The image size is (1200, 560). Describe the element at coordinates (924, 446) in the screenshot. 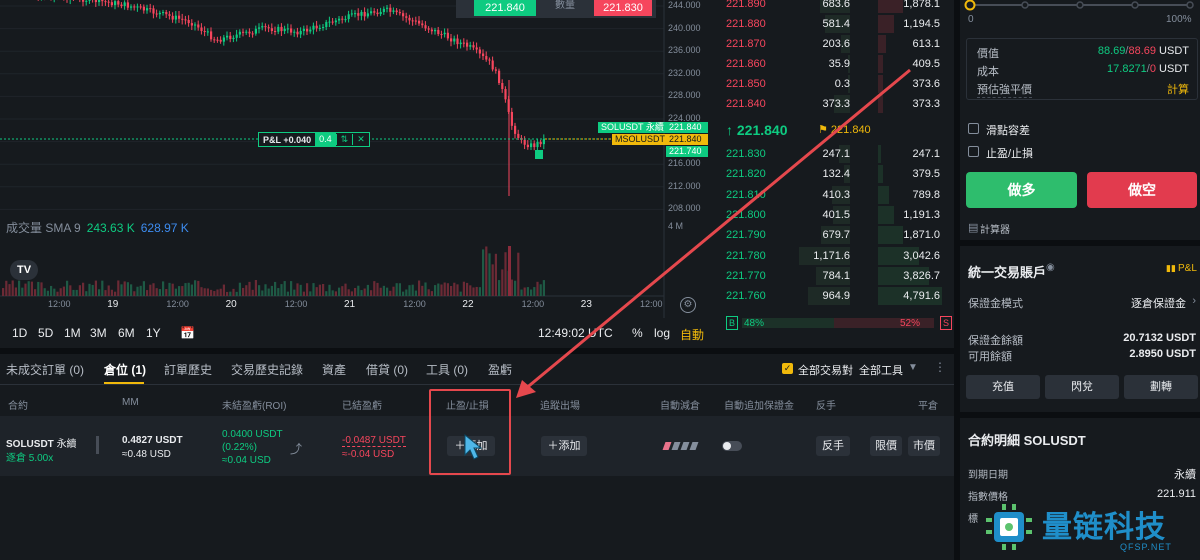

I see `market-close-button: 市價` at that location.